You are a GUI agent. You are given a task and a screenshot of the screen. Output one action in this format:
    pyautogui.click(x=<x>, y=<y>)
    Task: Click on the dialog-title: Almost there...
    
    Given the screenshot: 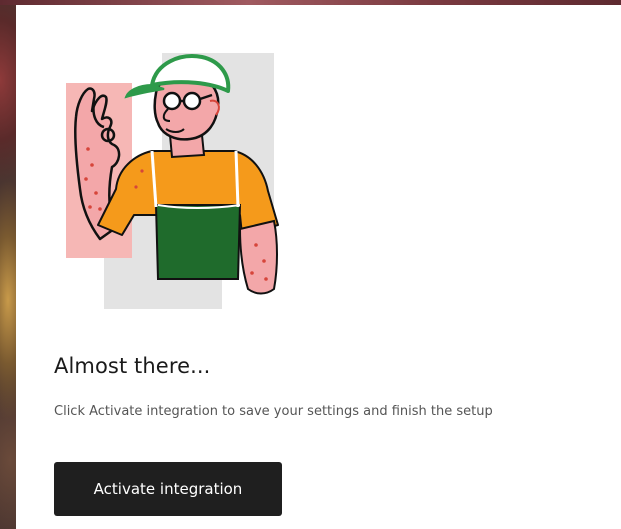 What is the action you would take?
    pyautogui.click(x=132, y=366)
    